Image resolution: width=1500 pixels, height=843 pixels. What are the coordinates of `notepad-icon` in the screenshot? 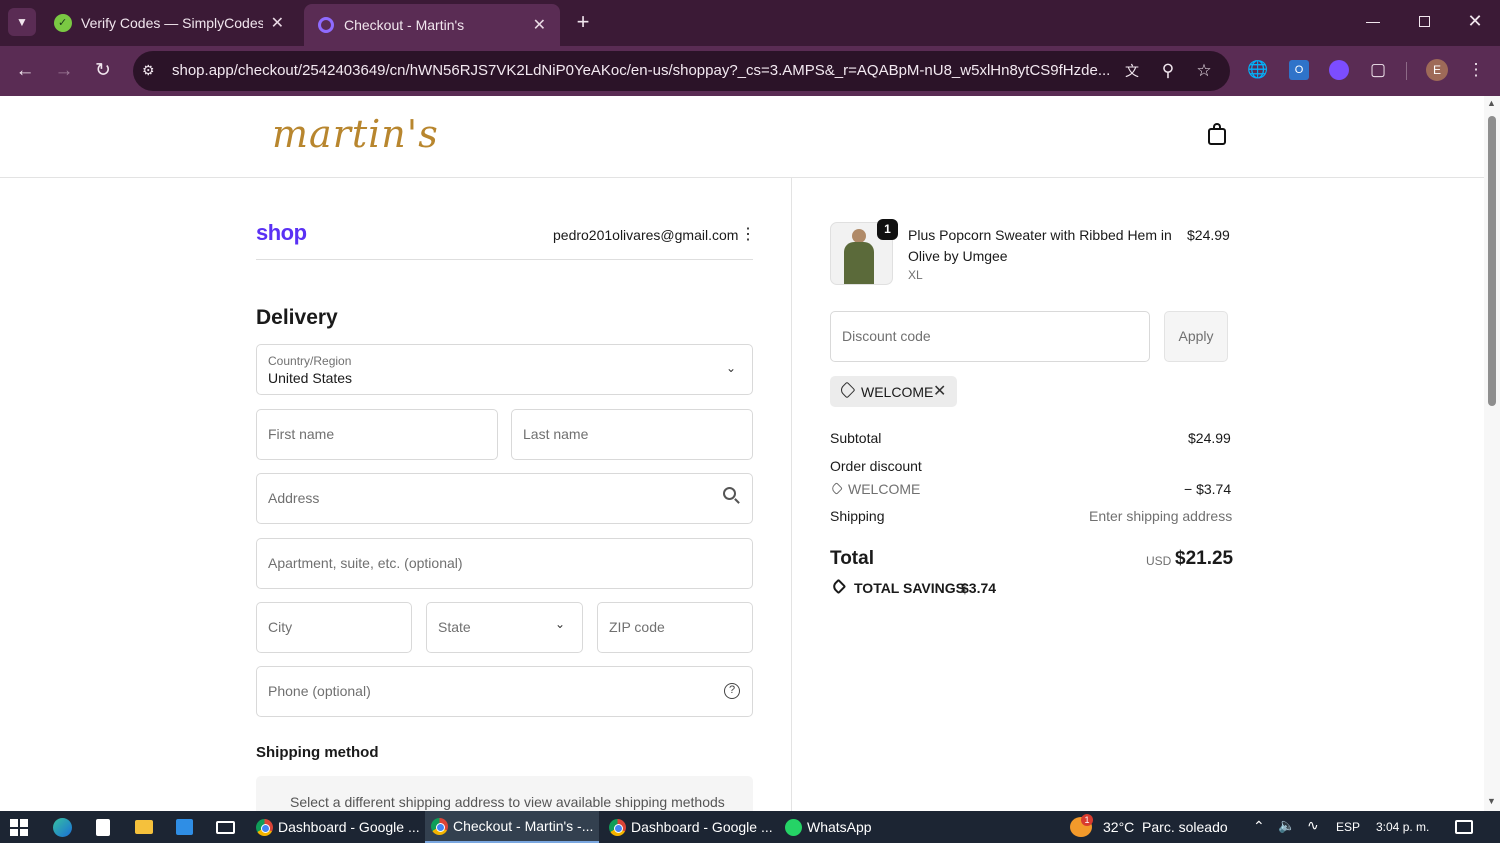 It's located at (103, 827).